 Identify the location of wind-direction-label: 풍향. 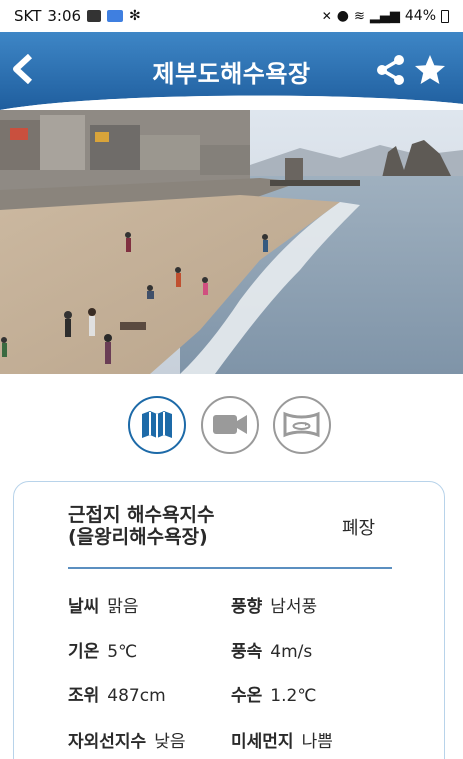
(247, 607).